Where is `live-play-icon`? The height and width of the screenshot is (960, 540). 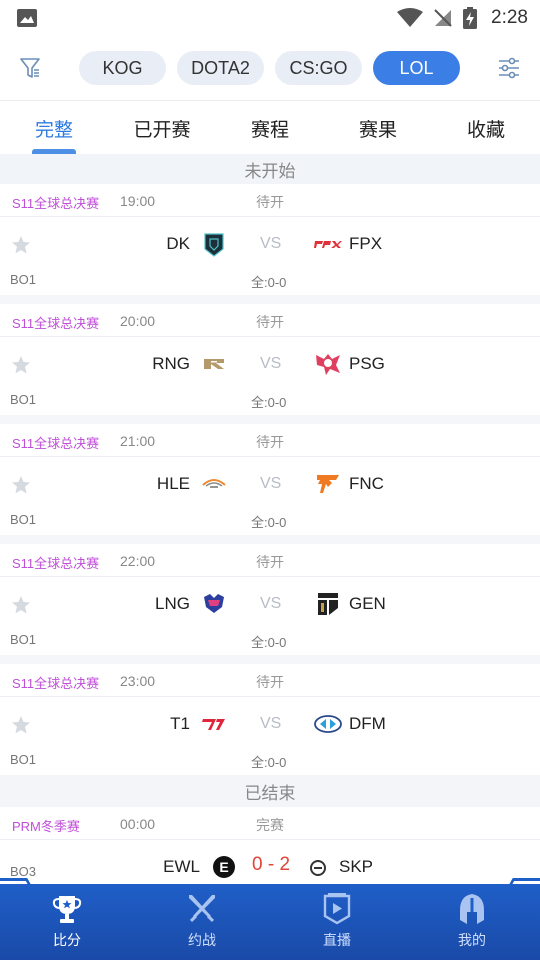
live-play-icon is located at coordinates (337, 909).